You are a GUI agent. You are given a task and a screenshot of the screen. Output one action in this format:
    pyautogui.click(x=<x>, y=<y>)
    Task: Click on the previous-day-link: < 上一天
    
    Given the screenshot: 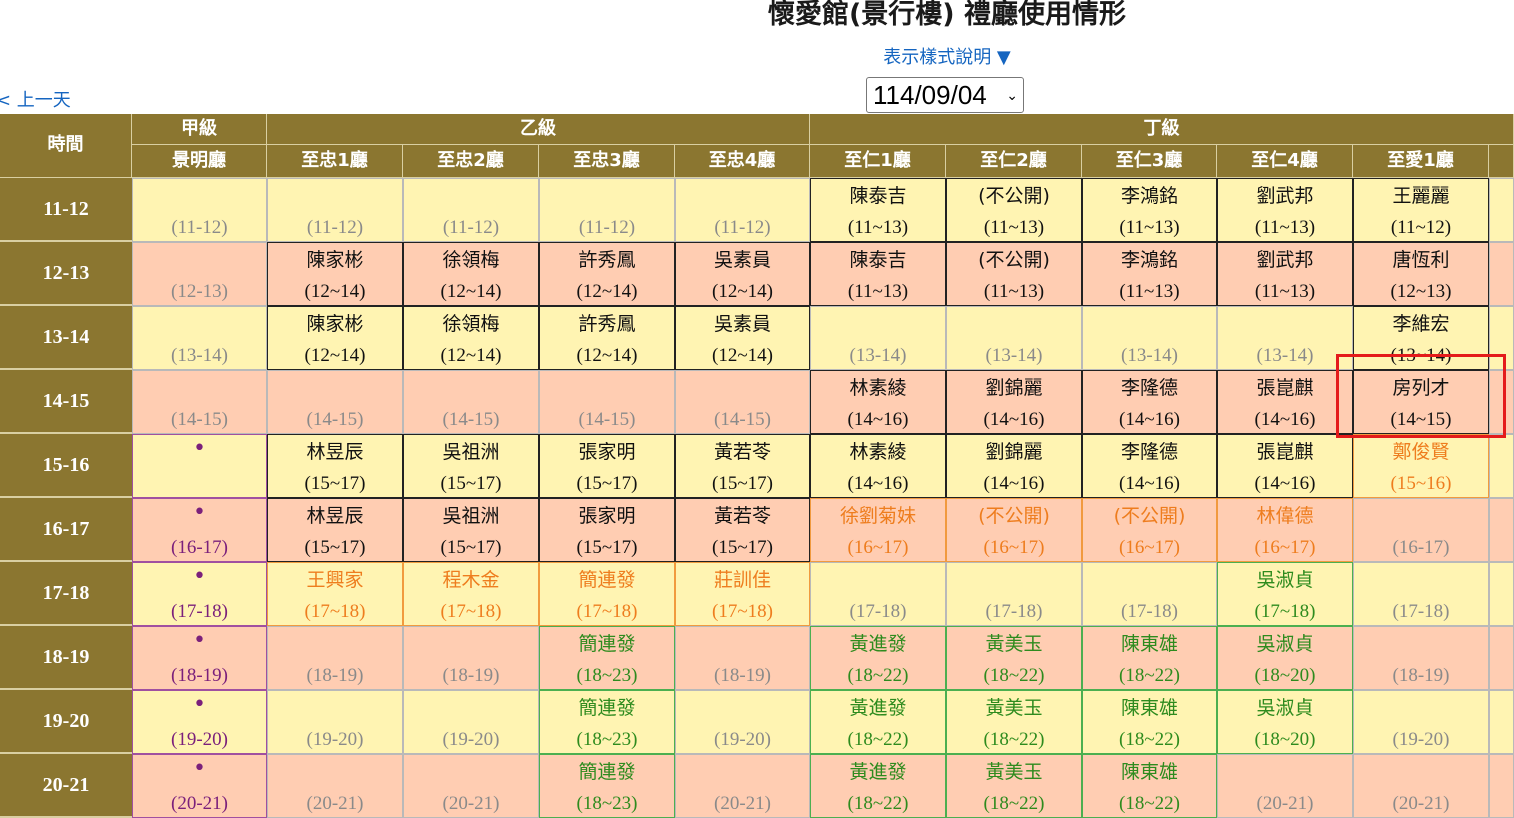 What is the action you would take?
    pyautogui.click(x=35, y=99)
    